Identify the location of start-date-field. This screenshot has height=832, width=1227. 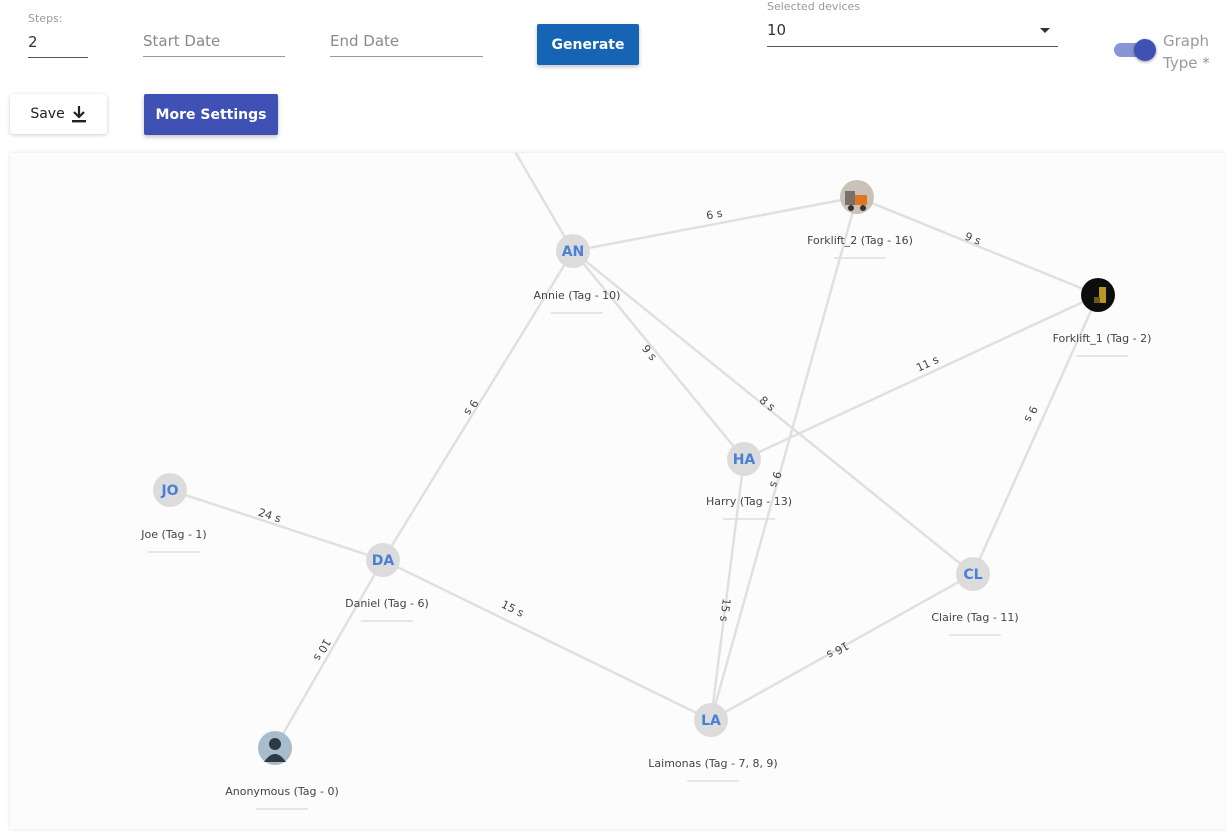
(214, 42).